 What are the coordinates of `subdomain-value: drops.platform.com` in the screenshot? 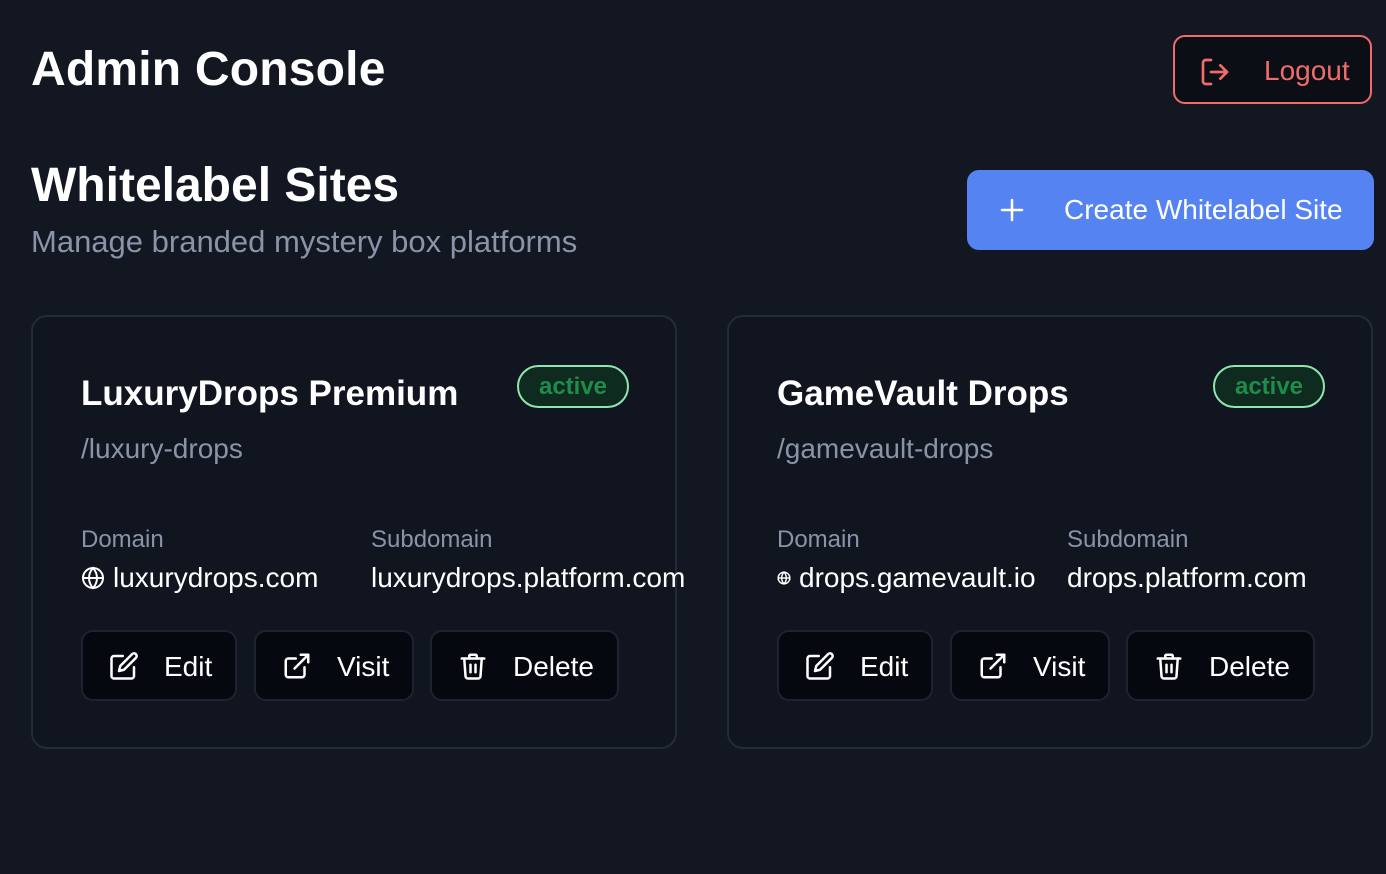 It's located at (1187, 577).